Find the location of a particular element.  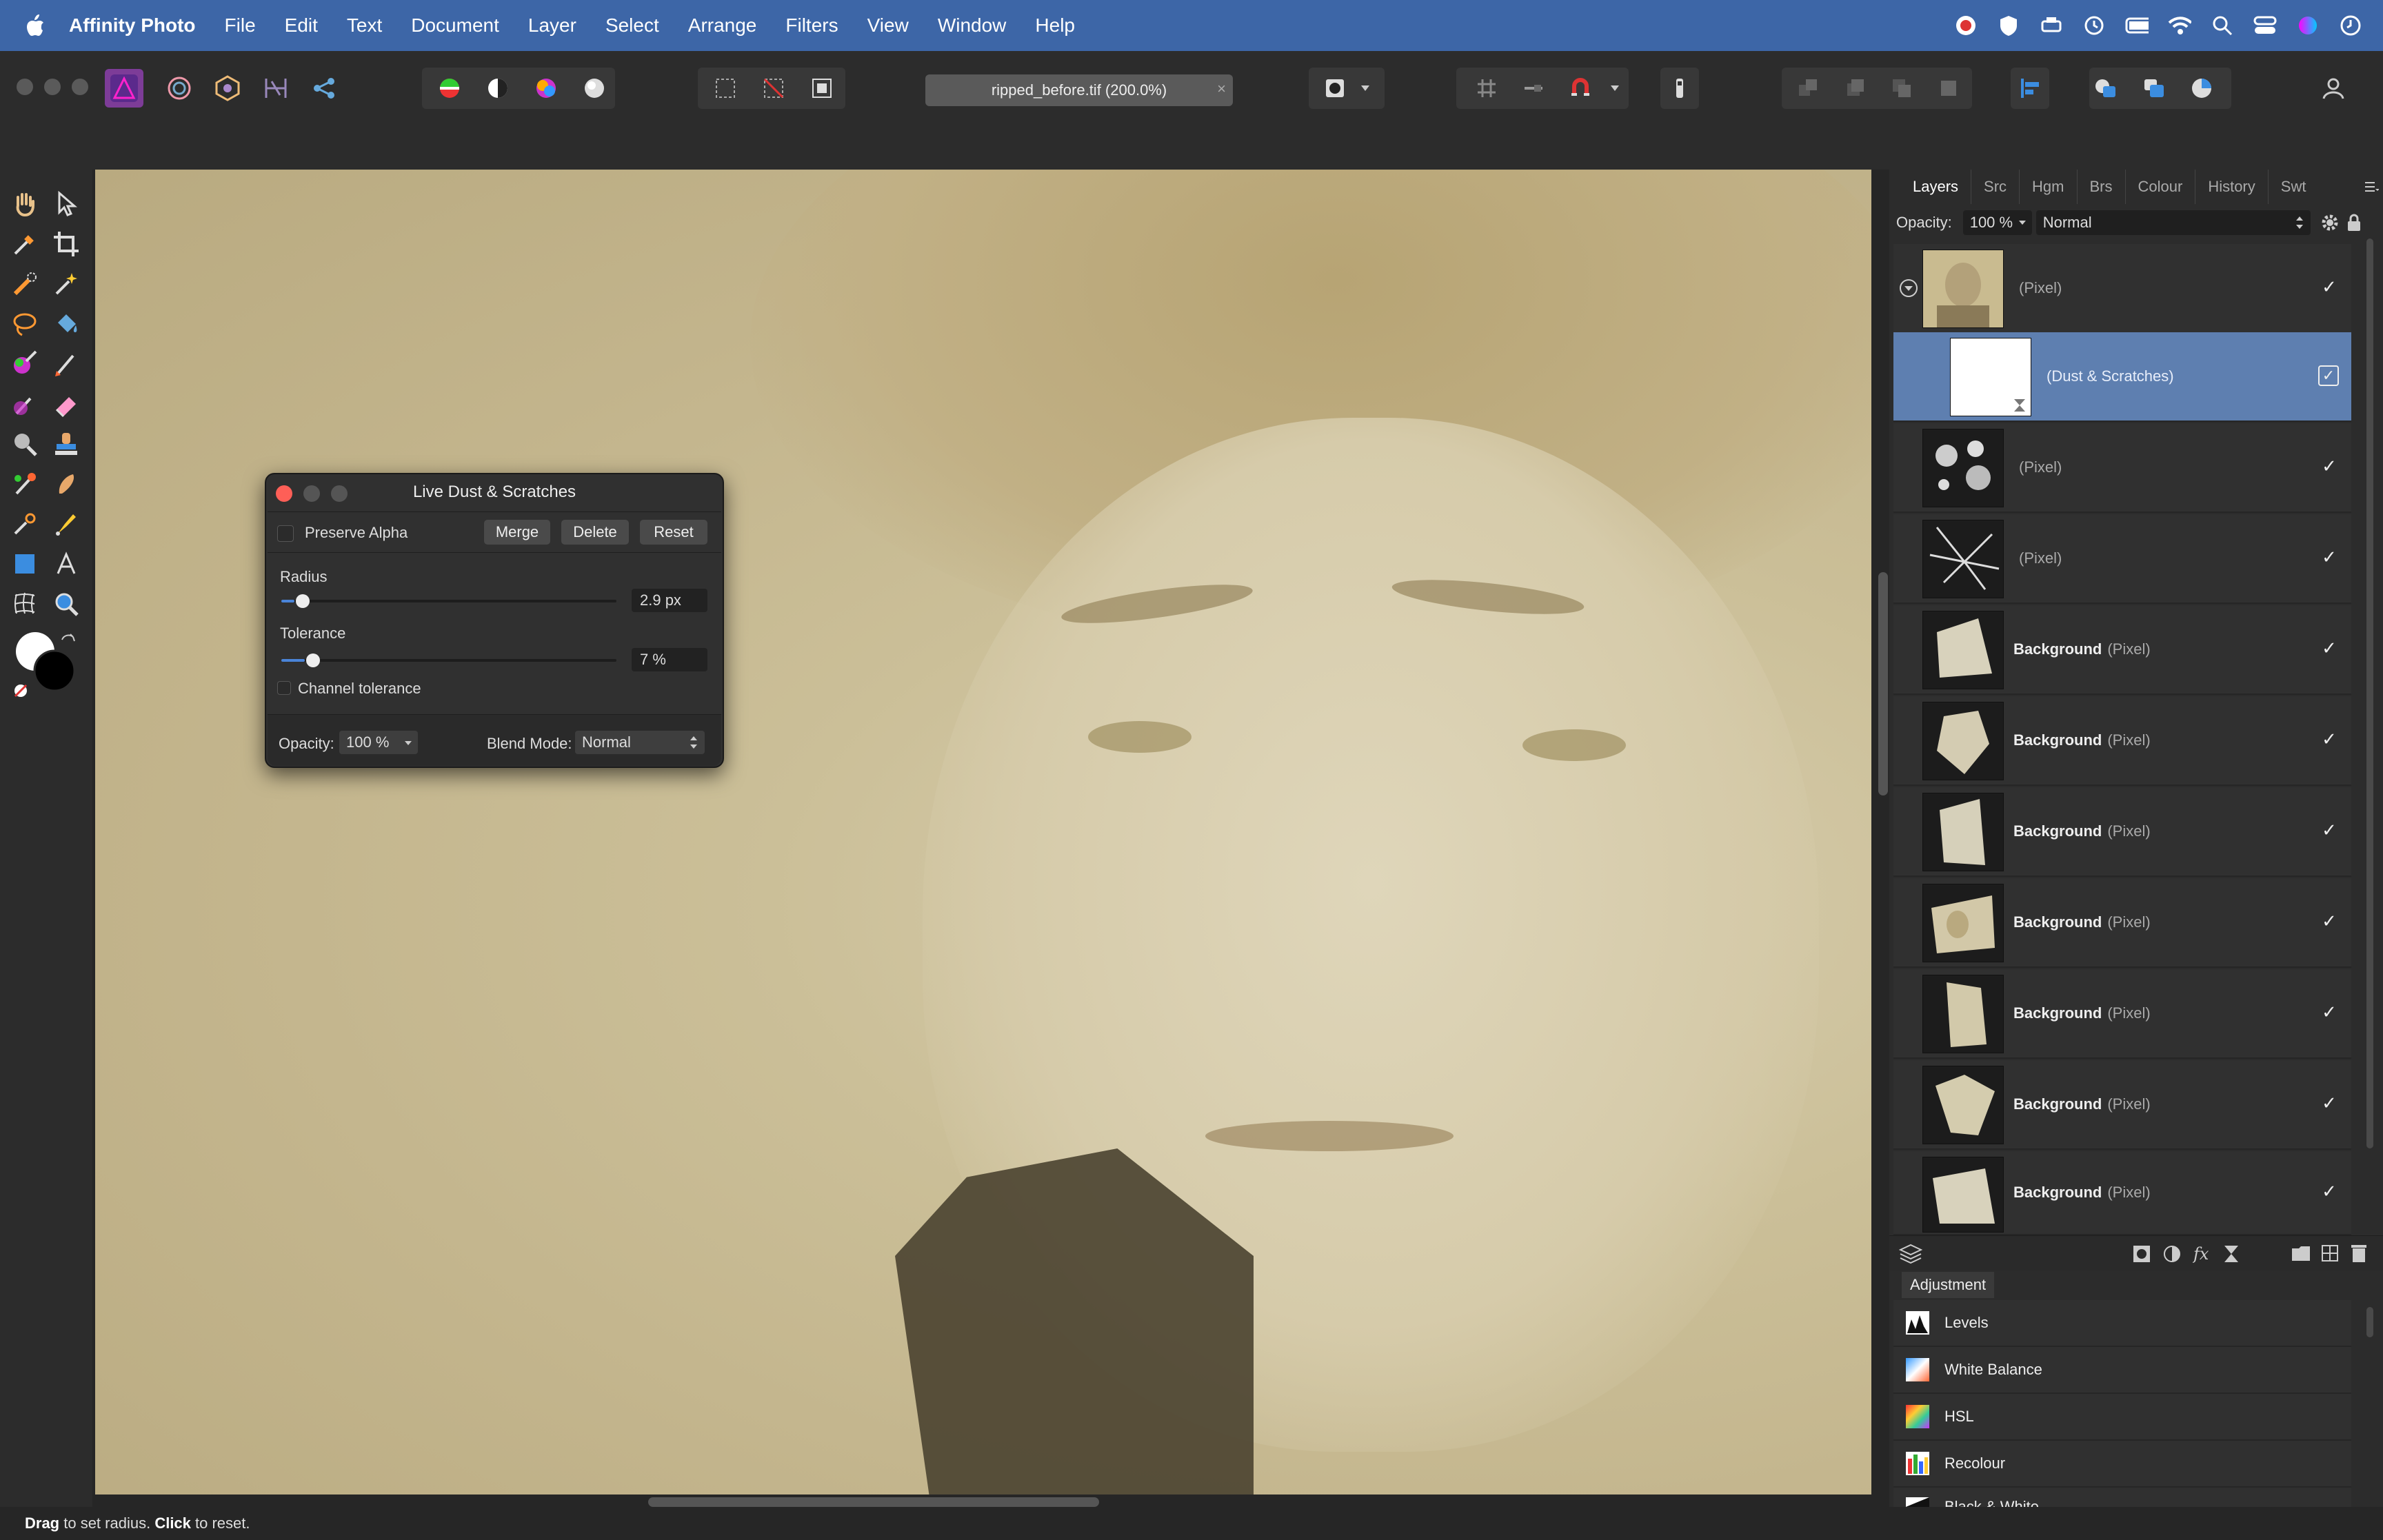

wifi-icon is located at coordinates (2179, 26).